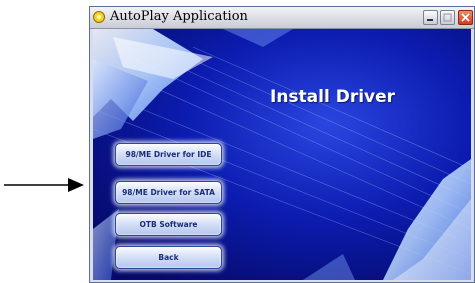  I want to click on pointer-arrow-icon, so click(44, 185).